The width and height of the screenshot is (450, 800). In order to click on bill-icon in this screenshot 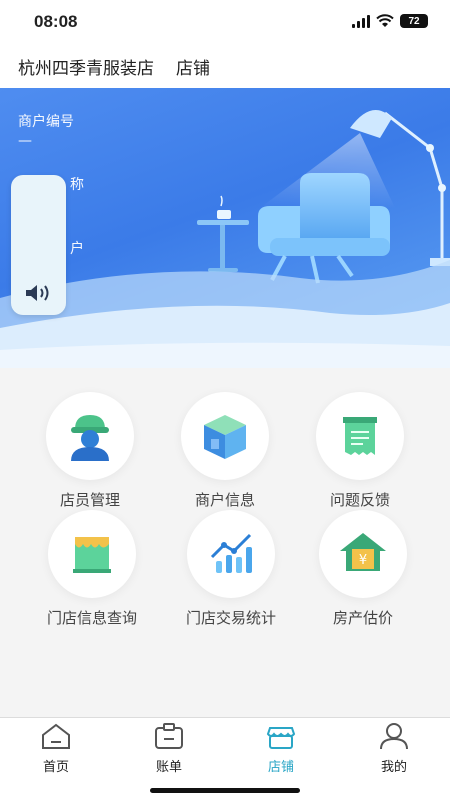, I will do `click(169, 736)`.